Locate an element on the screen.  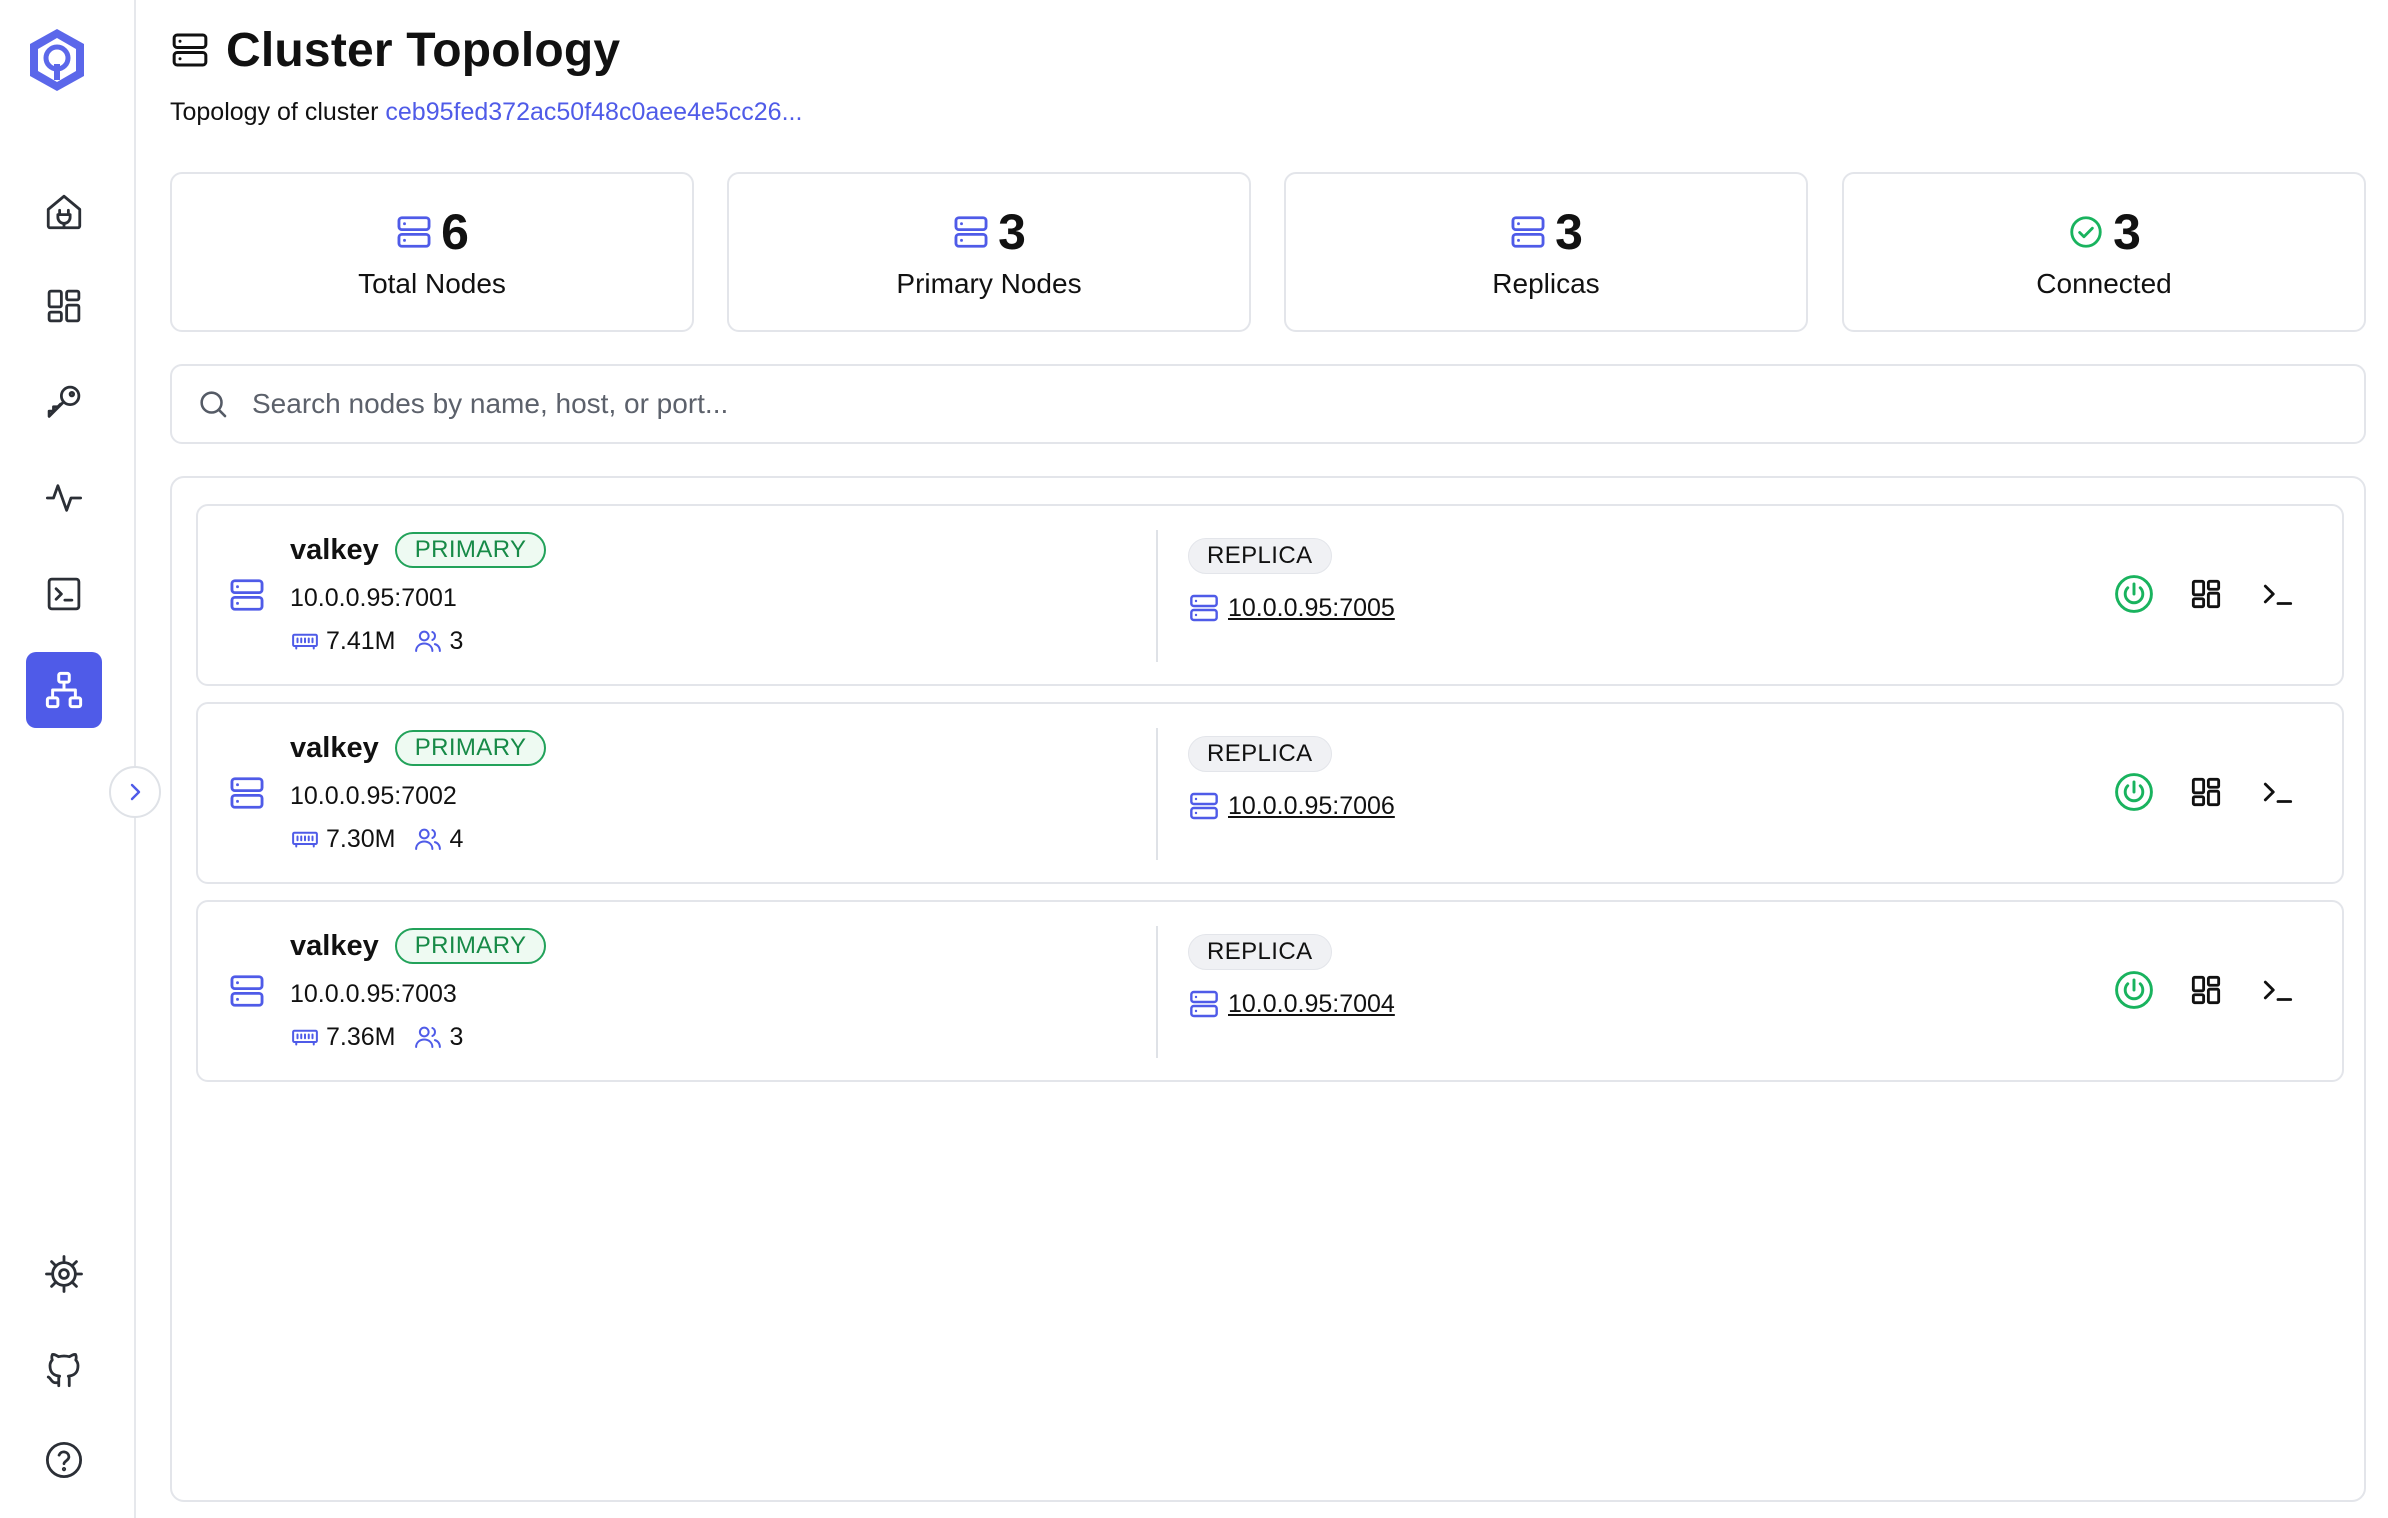
sidebar-expand-button is located at coordinates (135, 792).